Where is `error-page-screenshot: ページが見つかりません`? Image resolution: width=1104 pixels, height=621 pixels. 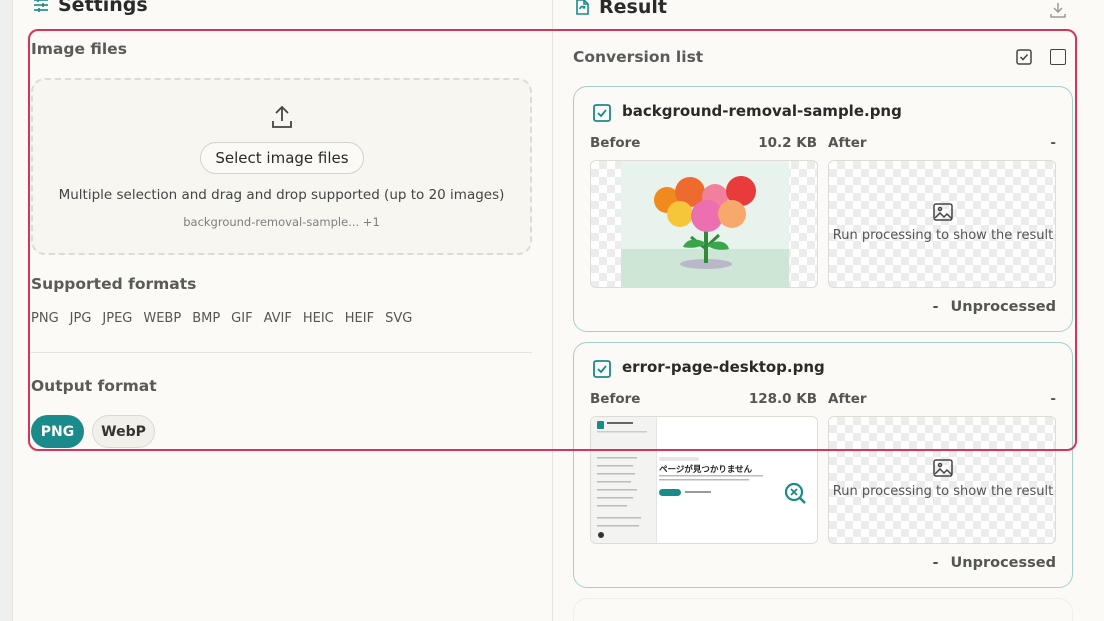 error-page-screenshot: ページが見つかりません is located at coordinates (704, 480).